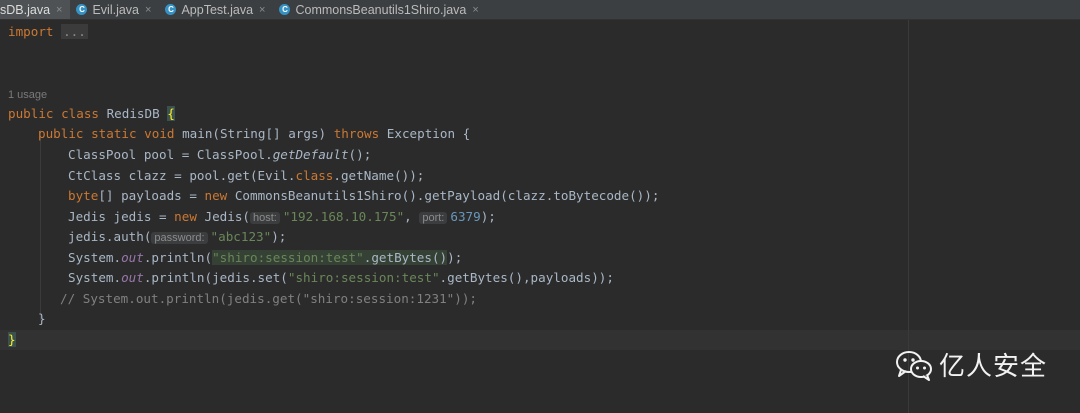  I want to click on tab-commonsbeanutils1shiro: C CommonsBeanutils1Shiro.java ×, so click(379, 9).